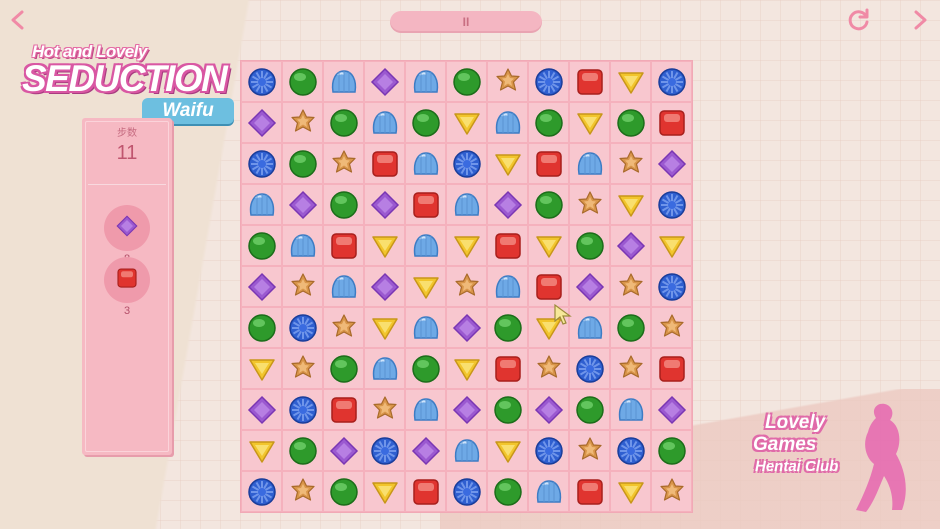 Image resolution: width=940 pixels, height=529 pixels. I want to click on restart-button, so click(859, 20).